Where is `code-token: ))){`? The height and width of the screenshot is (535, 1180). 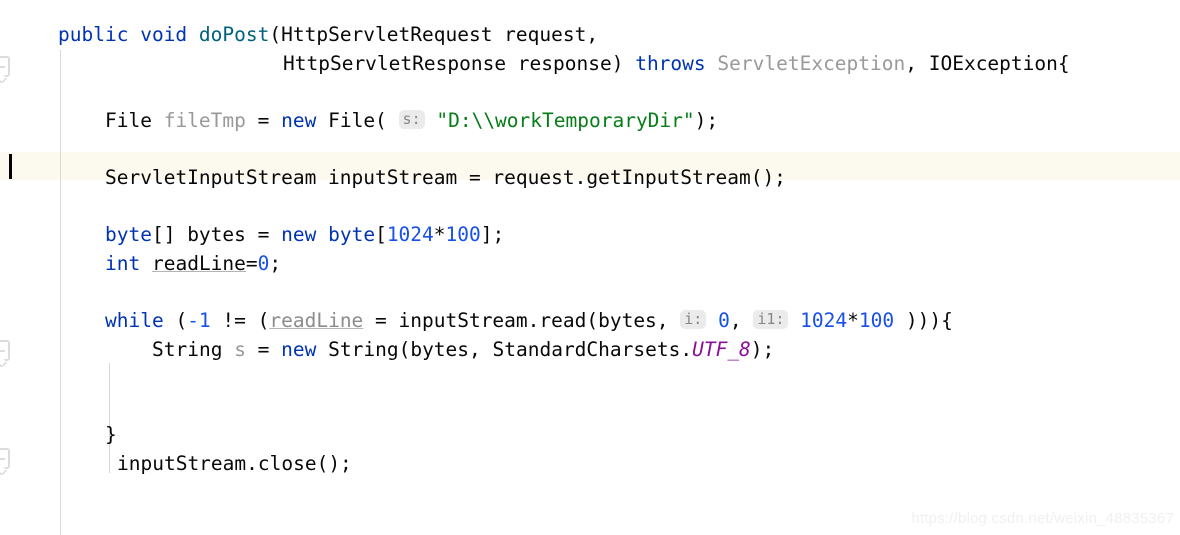 code-token: ))){ is located at coordinates (923, 320).